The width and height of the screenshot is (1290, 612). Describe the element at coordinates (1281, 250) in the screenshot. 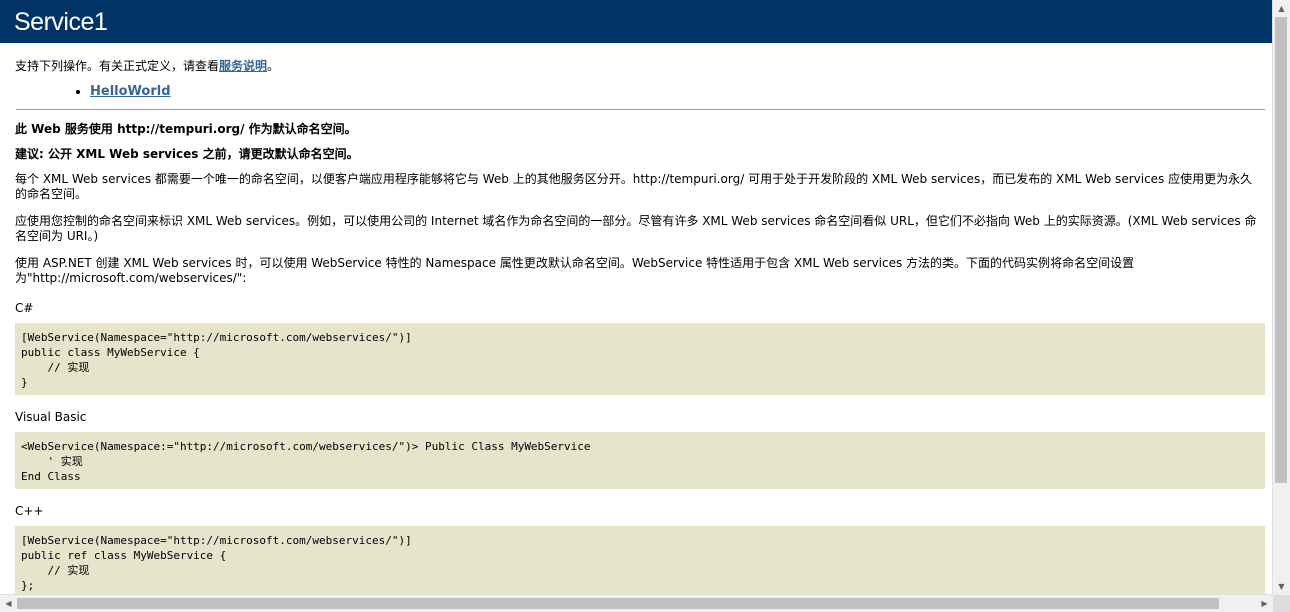

I see `vertical-scroll-thumb` at that location.